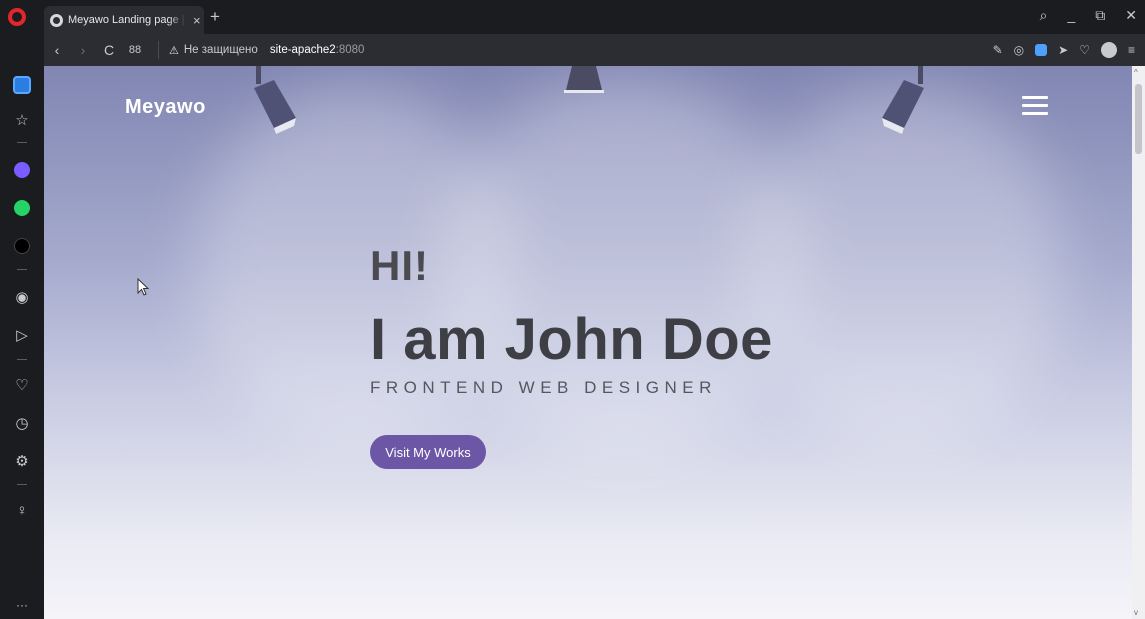 The height and width of the screenshot is (619, 1145). What do you see at coordinates (350, 50) in the screenshot?
I see `url-port: :8080` at bounding box center [350, 50].